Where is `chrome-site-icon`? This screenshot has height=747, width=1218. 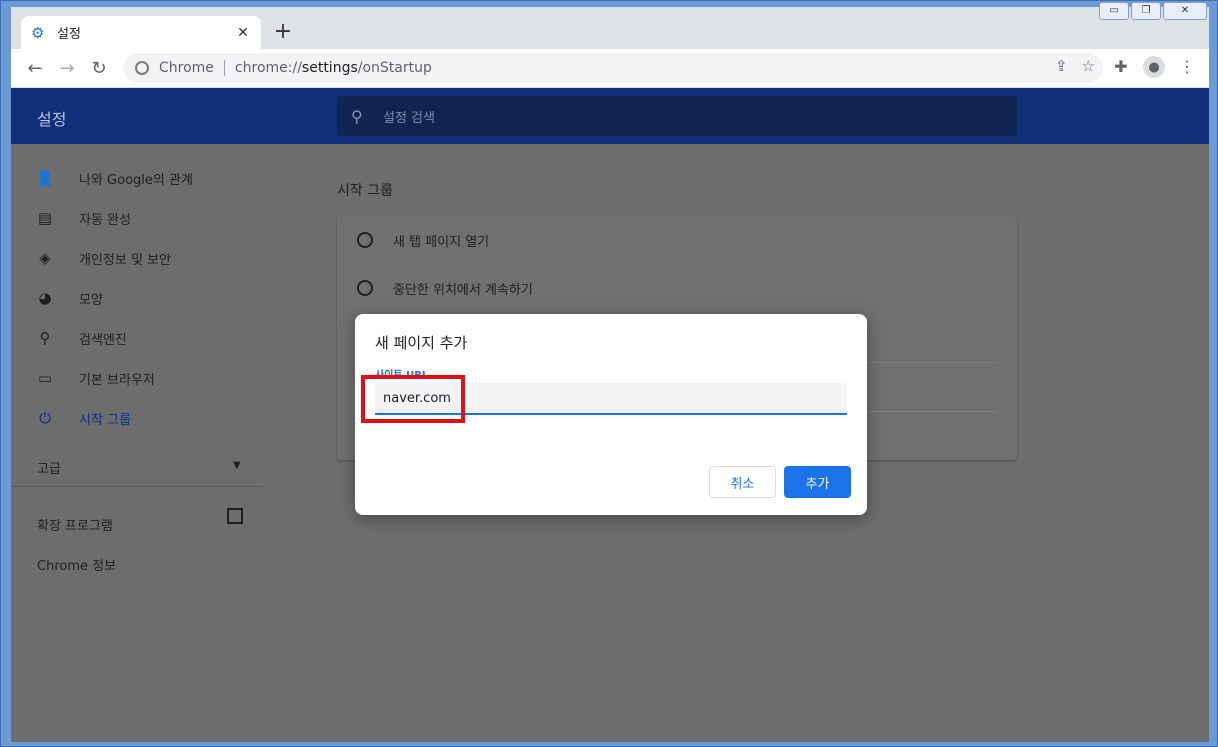 chrome-site-icon is located at coordinates (142, 68).